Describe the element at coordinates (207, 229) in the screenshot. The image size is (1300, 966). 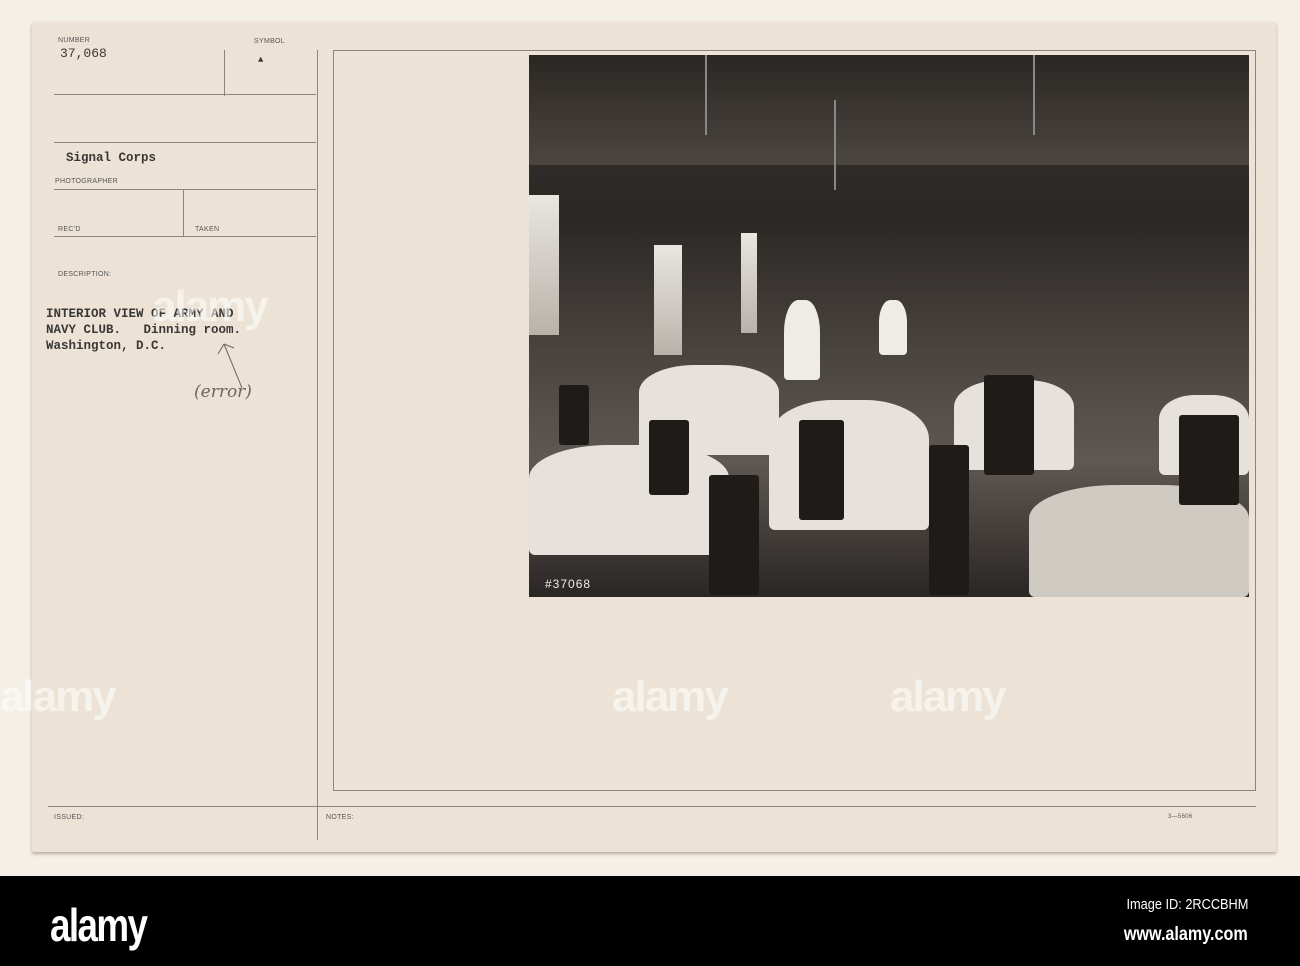
I see `taken-label: TAKEN` at that location.